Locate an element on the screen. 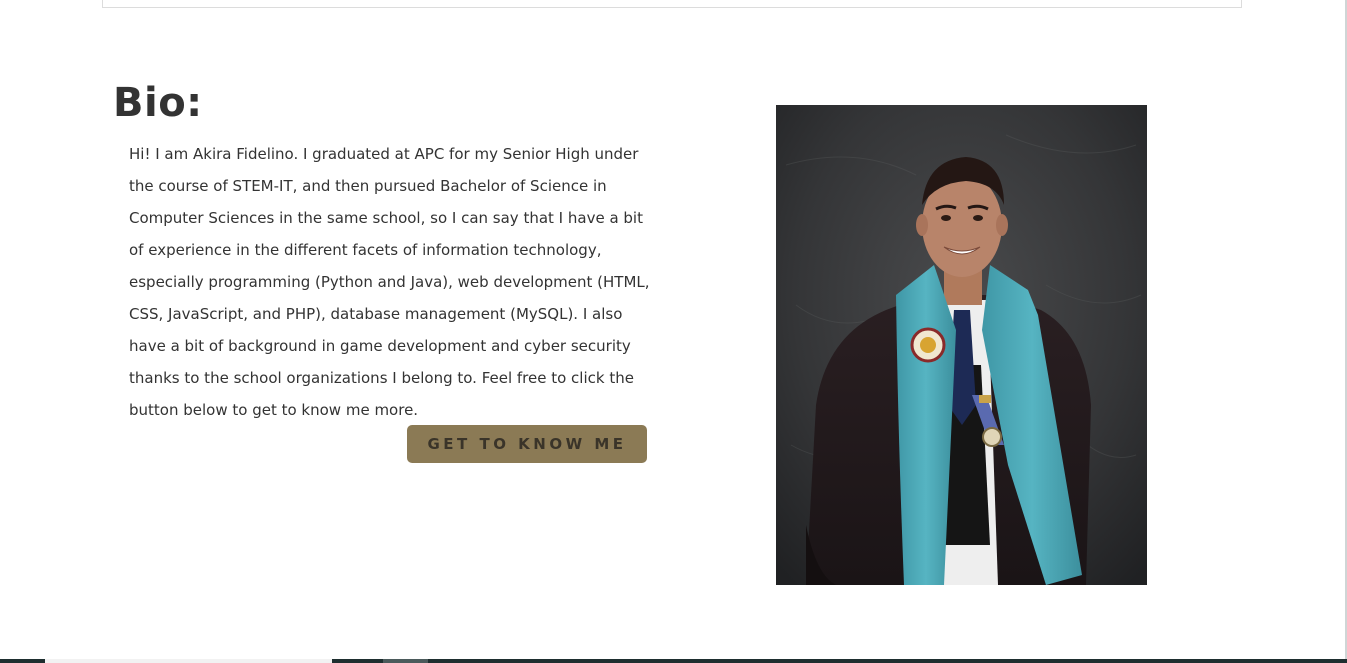 Image resolution: width=1347 pixels, height=663 pixels. previous-section-card-edge is located at coordinates (672, 4).